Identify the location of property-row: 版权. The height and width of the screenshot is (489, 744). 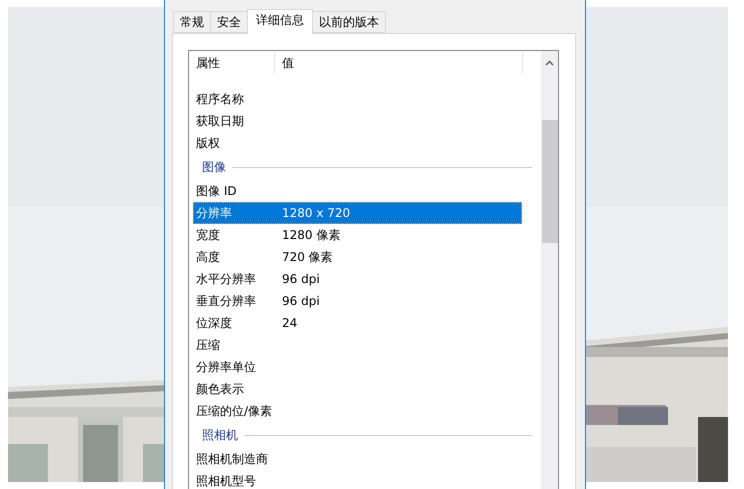
(357, 143).